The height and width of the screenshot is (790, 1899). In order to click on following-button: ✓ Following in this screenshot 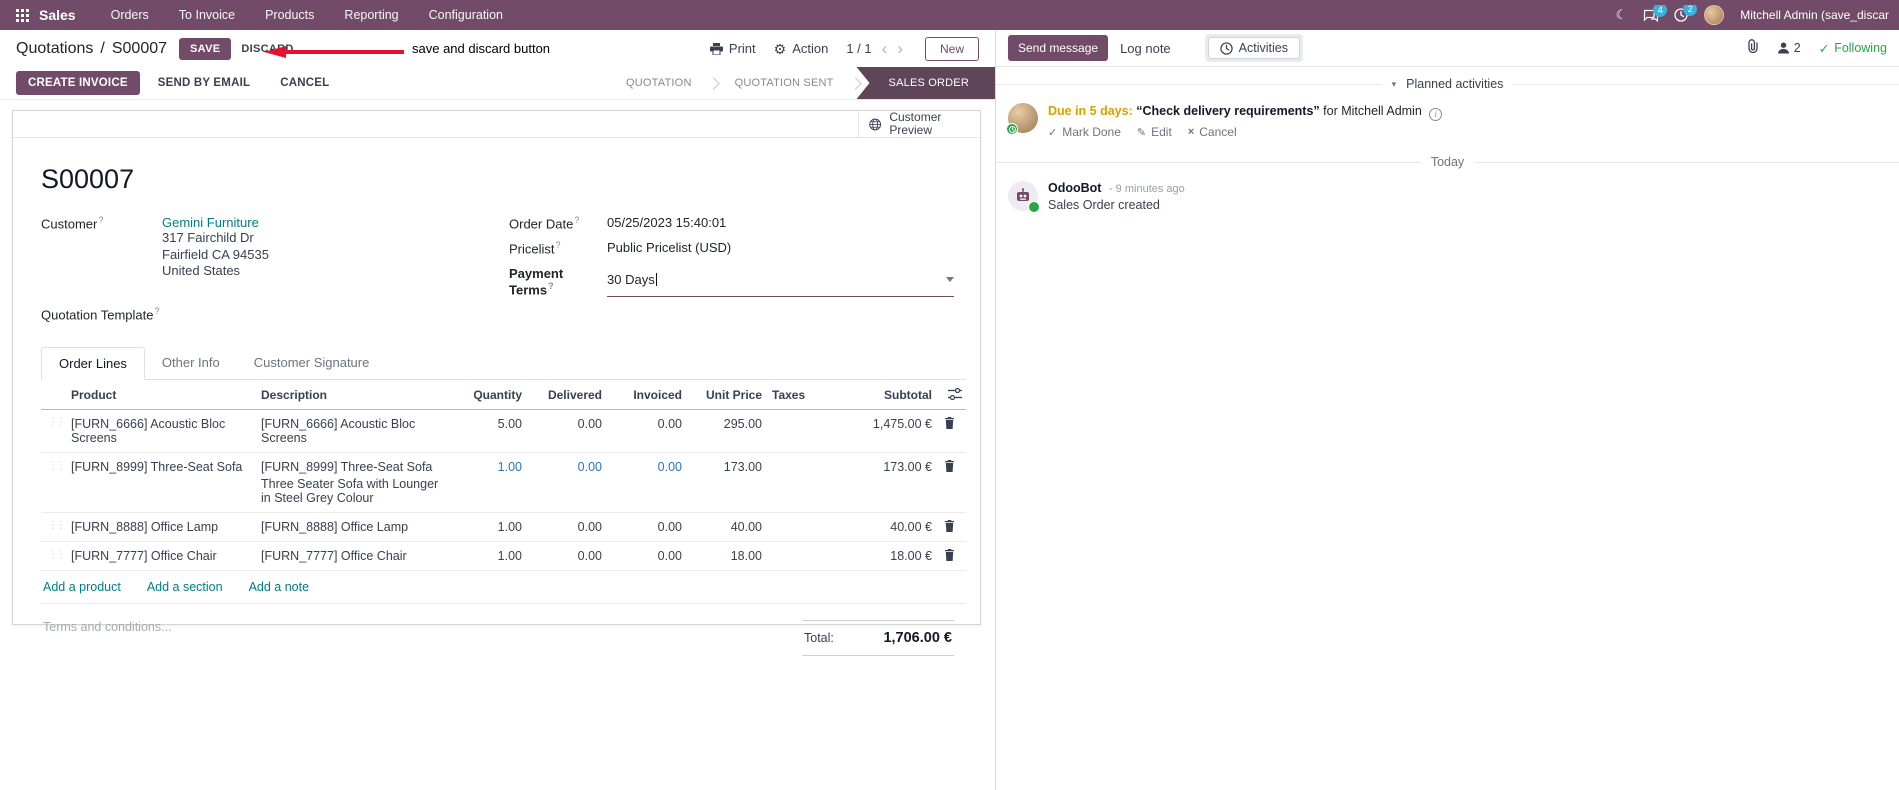, I will do `click(1853, 48)`.